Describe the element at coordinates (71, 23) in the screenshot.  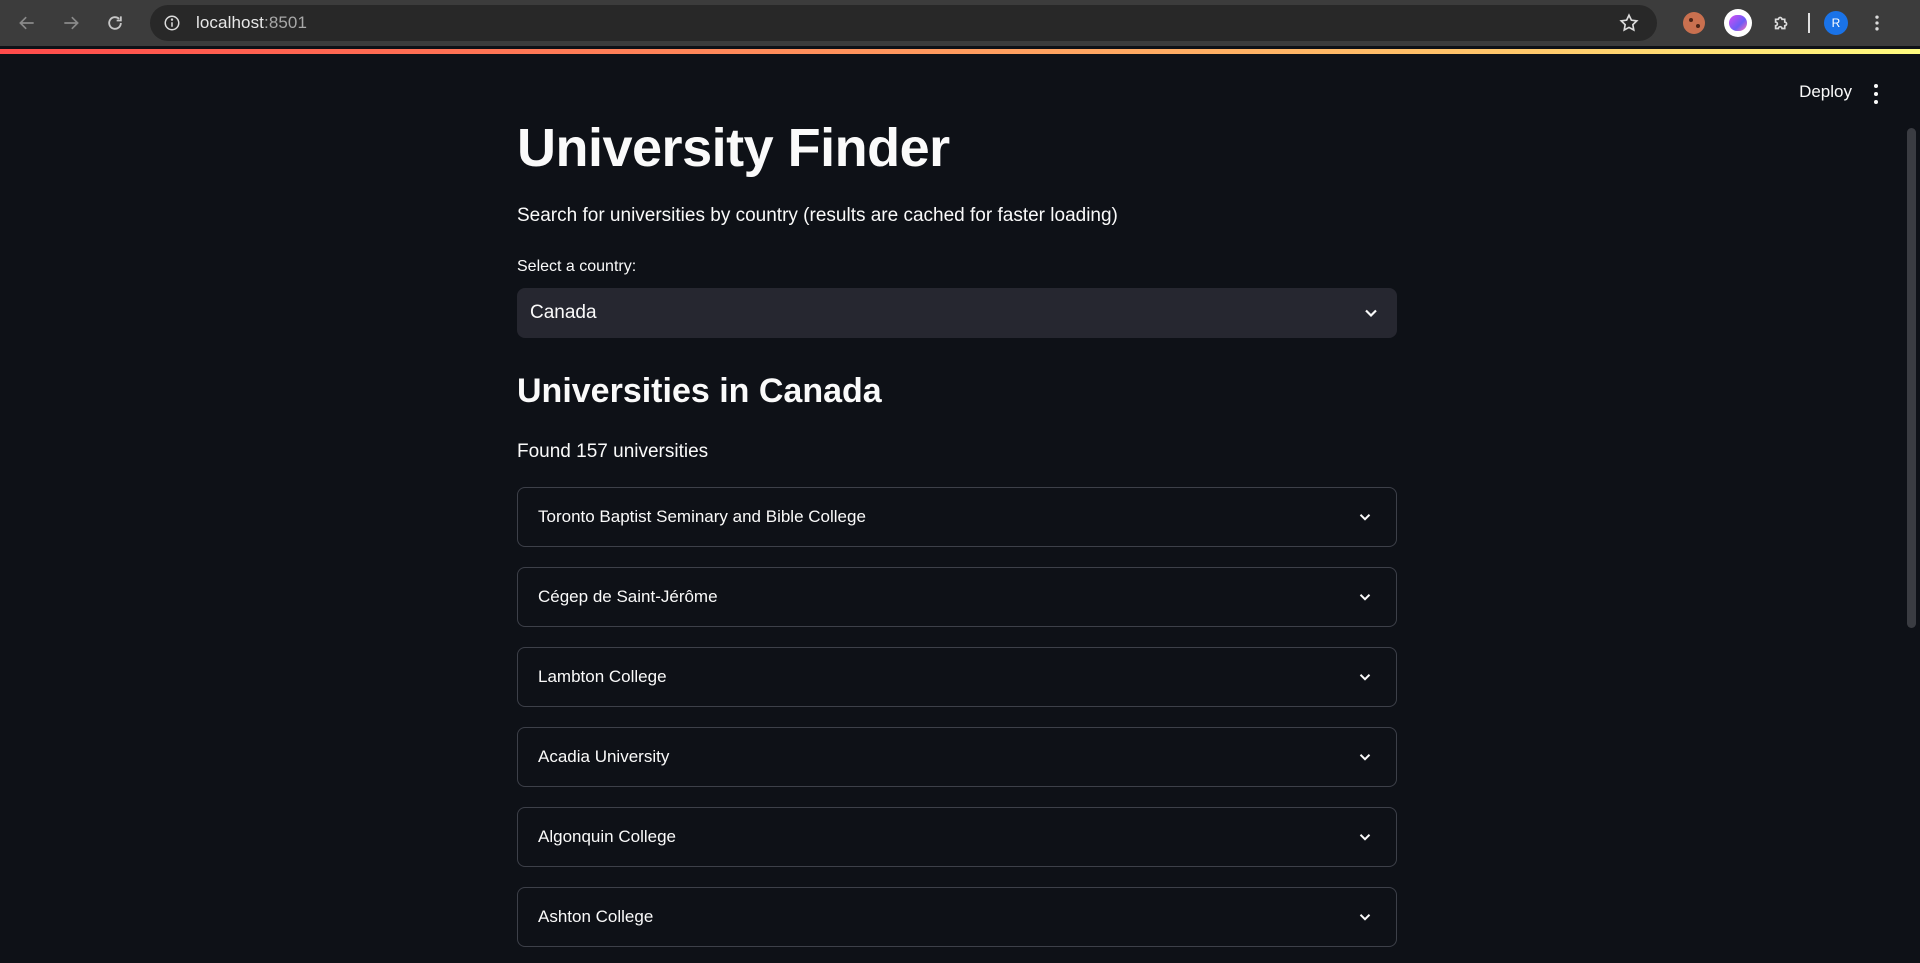
I see `forward-arrow-icon` at that location.